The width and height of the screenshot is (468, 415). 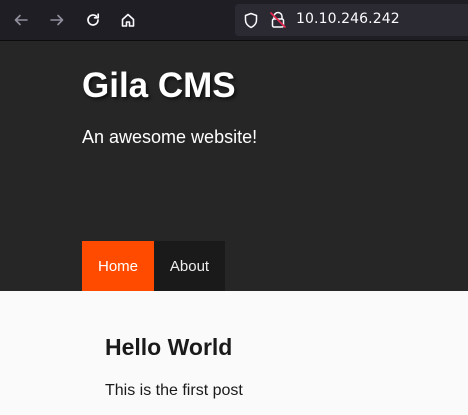 What do you see at coordinates (278, 20) in the screenshot?
I see `insecure-lock-icon` at bounding box center [278, 20].